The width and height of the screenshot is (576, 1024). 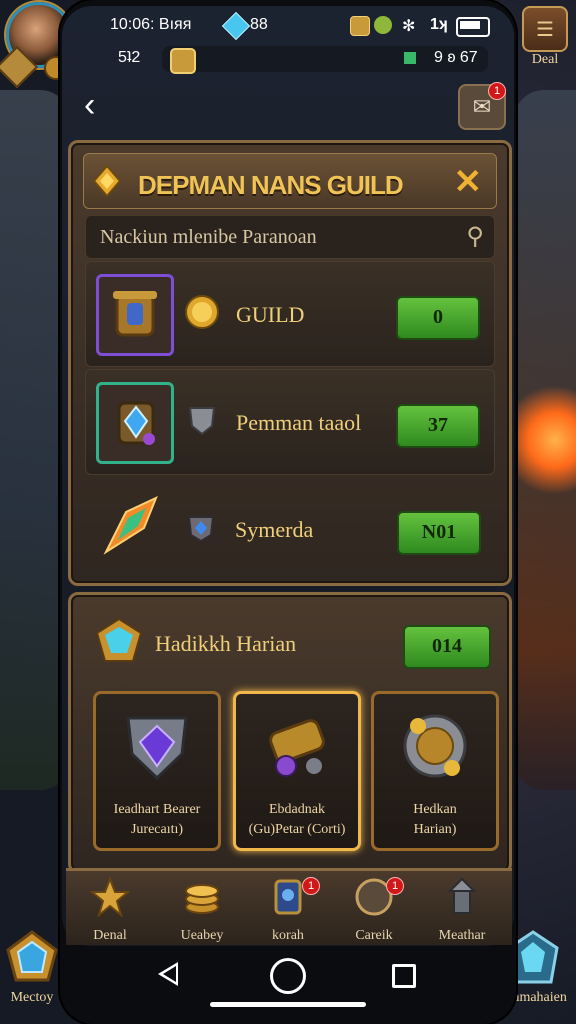 I want to click on deal-shortcut: ☰ Deal, so click(x=545, y=37).